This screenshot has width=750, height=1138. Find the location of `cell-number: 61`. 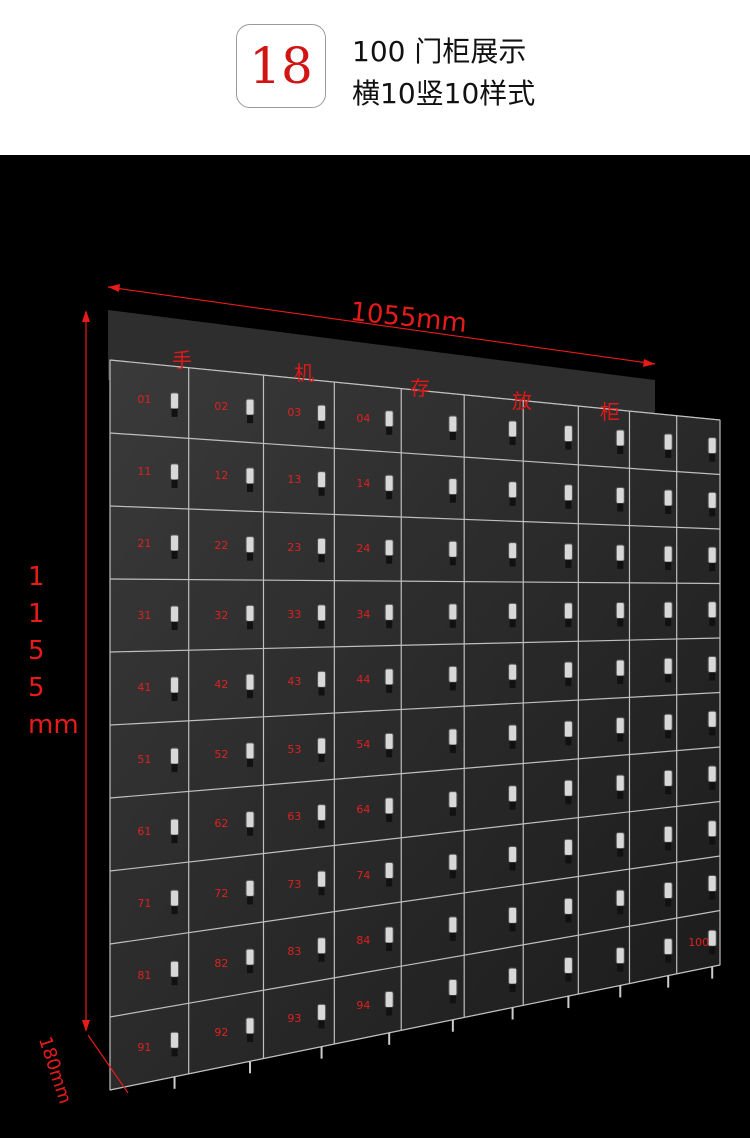

cell-number: 61 is located at coordinates (144, 831).